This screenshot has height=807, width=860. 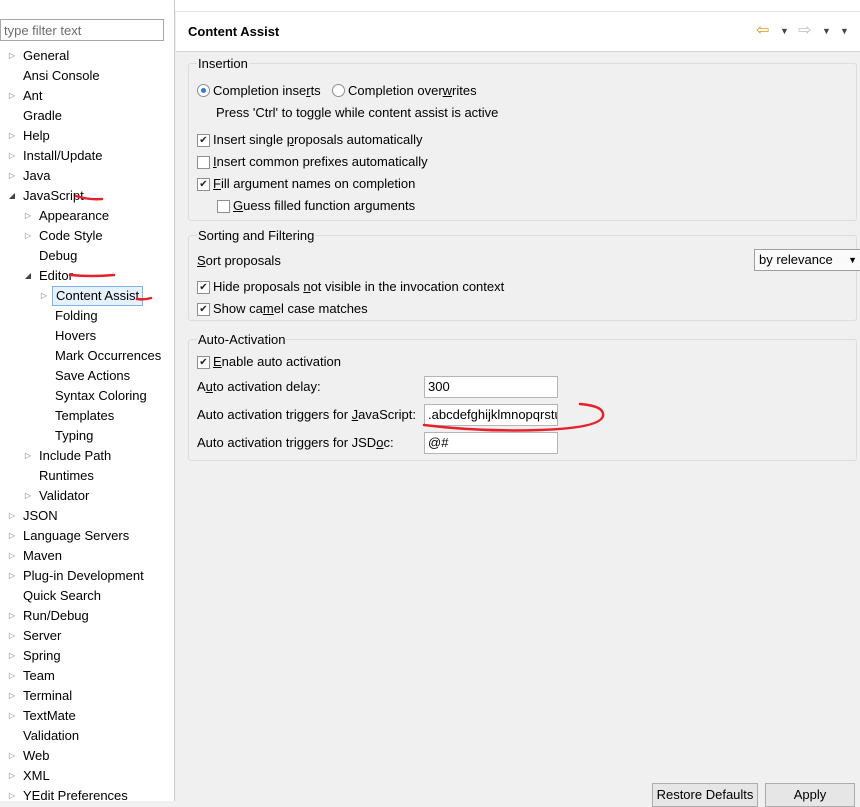 I want to click on tree-item-label: Run/Debug, so click(x=56, y=615).